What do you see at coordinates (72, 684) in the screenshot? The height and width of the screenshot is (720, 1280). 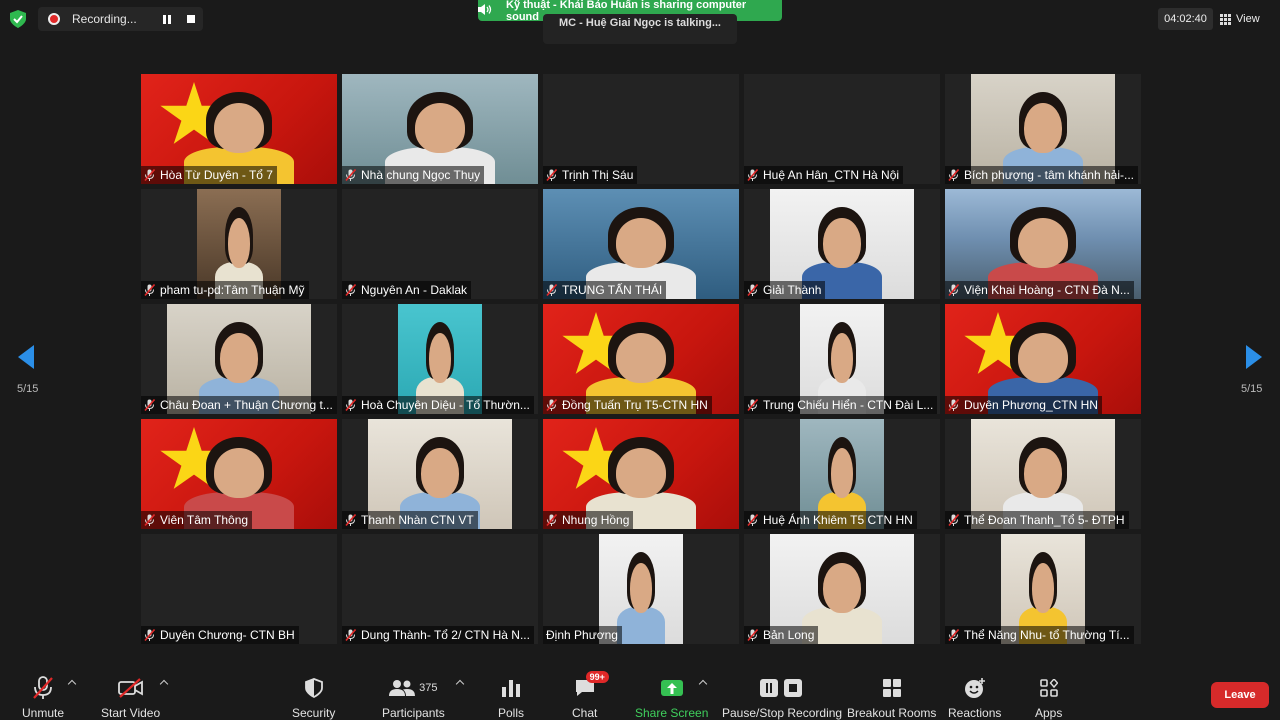 I see `audio-options-chevron-icon` at bounding box center [72, 684].